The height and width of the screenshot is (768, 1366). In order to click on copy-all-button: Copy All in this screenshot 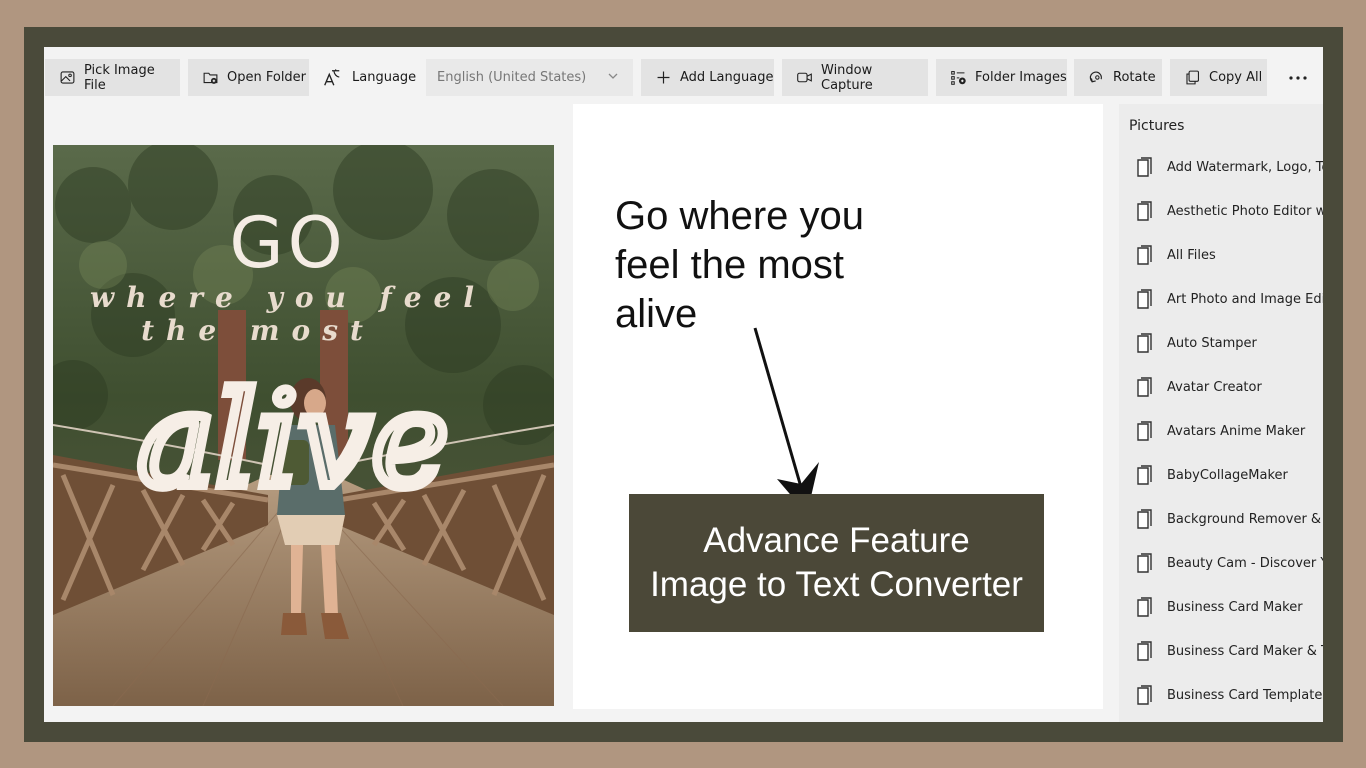, I will do `click(1218, 77)`.